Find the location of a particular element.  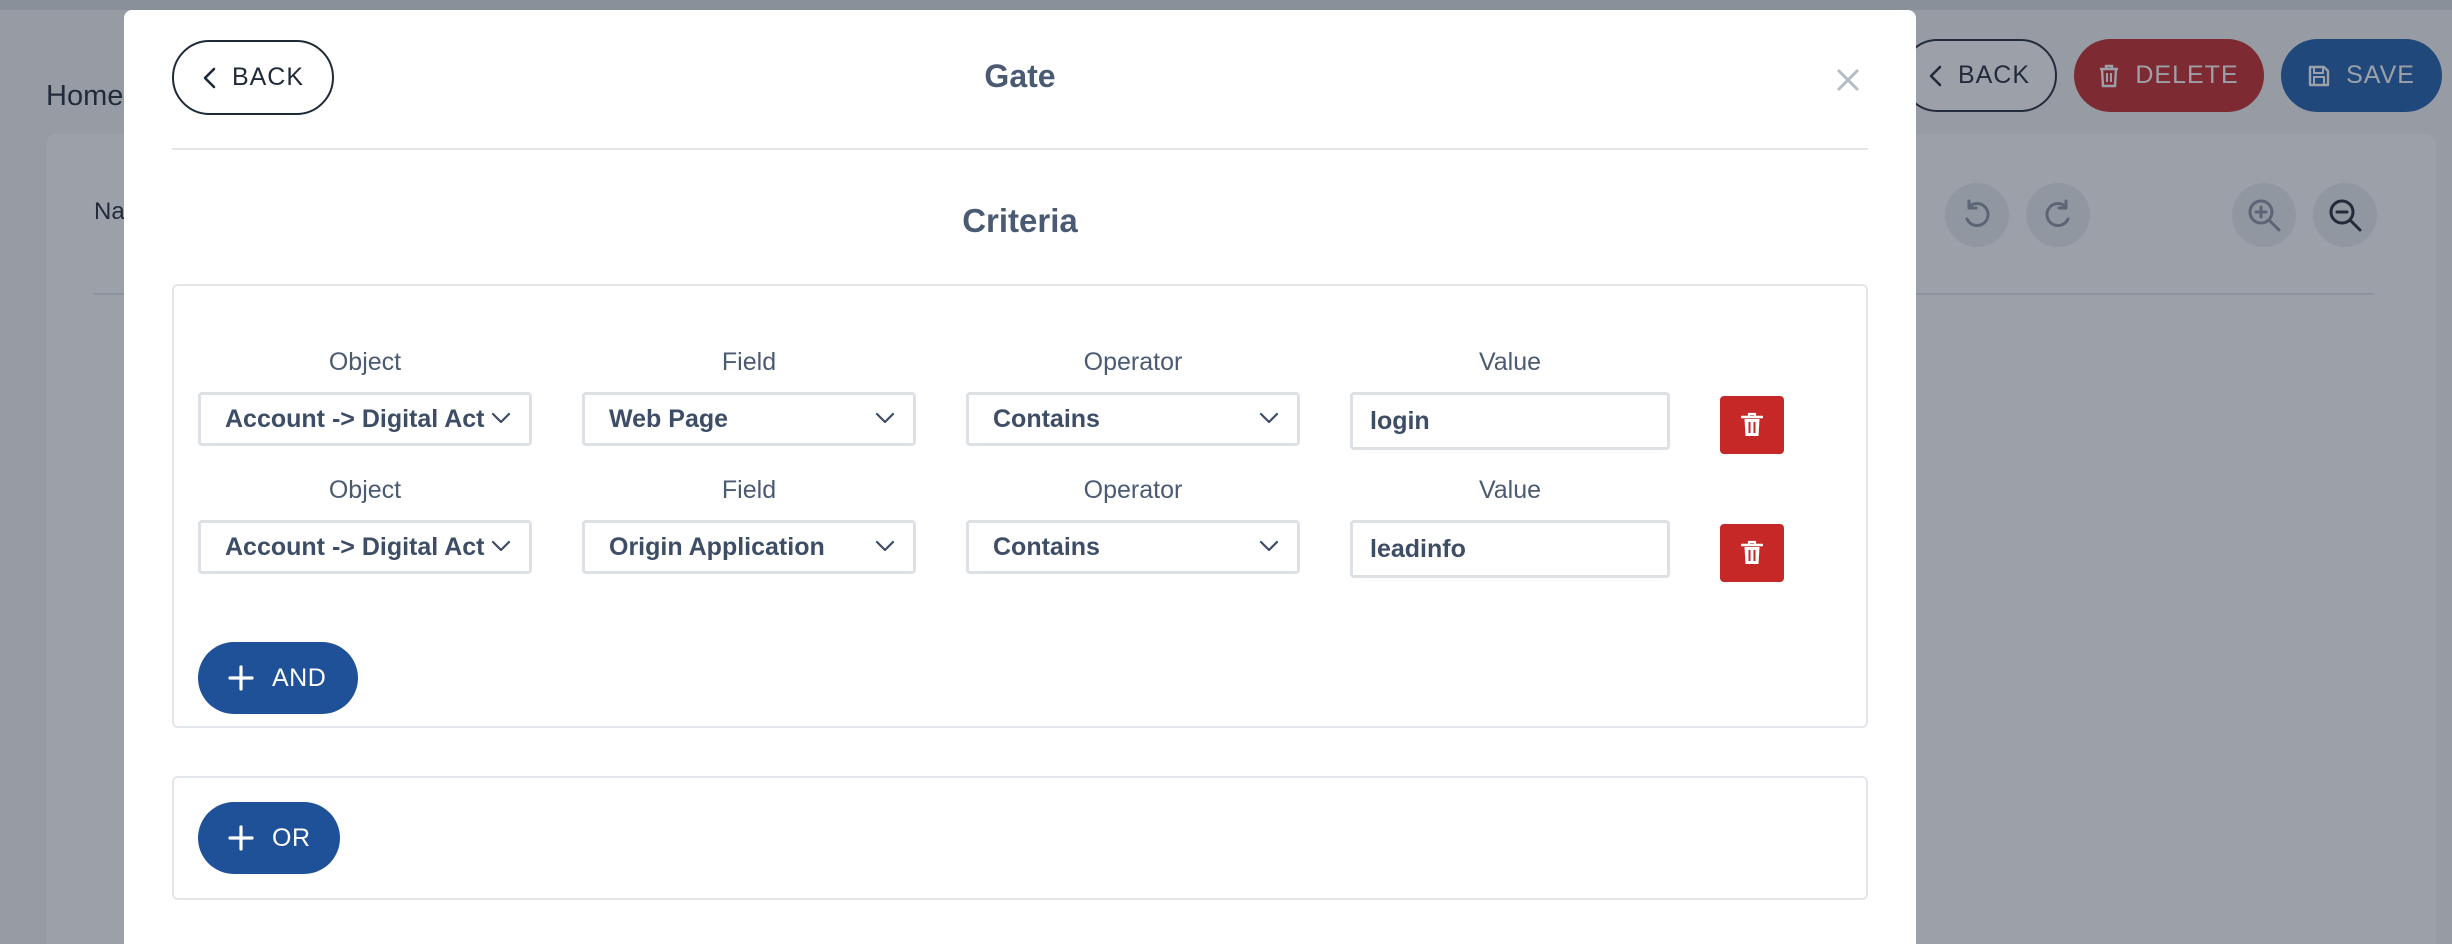

close-button is located at coordinates (1848, 80).